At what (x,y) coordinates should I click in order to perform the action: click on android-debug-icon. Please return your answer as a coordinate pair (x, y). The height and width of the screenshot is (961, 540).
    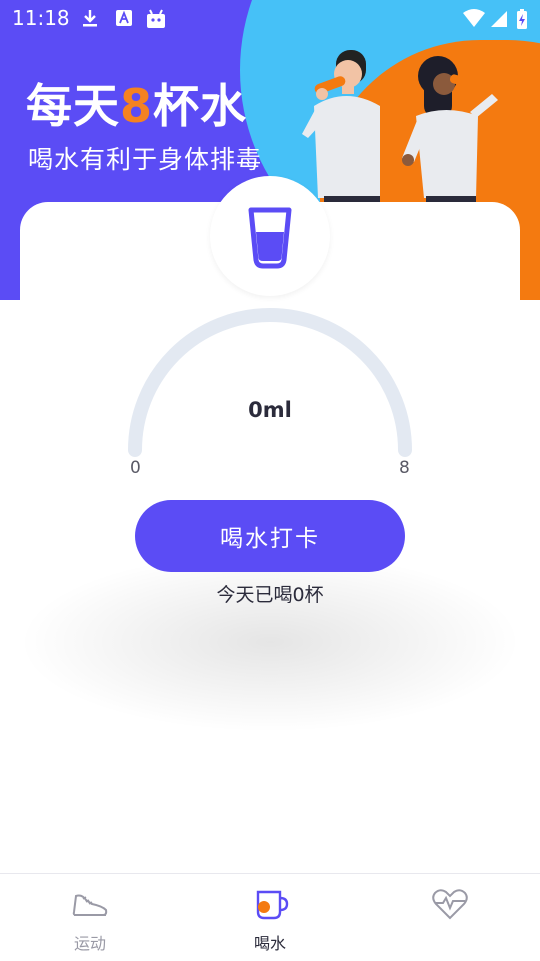
    Looking at the image, I should click on (156, 18).